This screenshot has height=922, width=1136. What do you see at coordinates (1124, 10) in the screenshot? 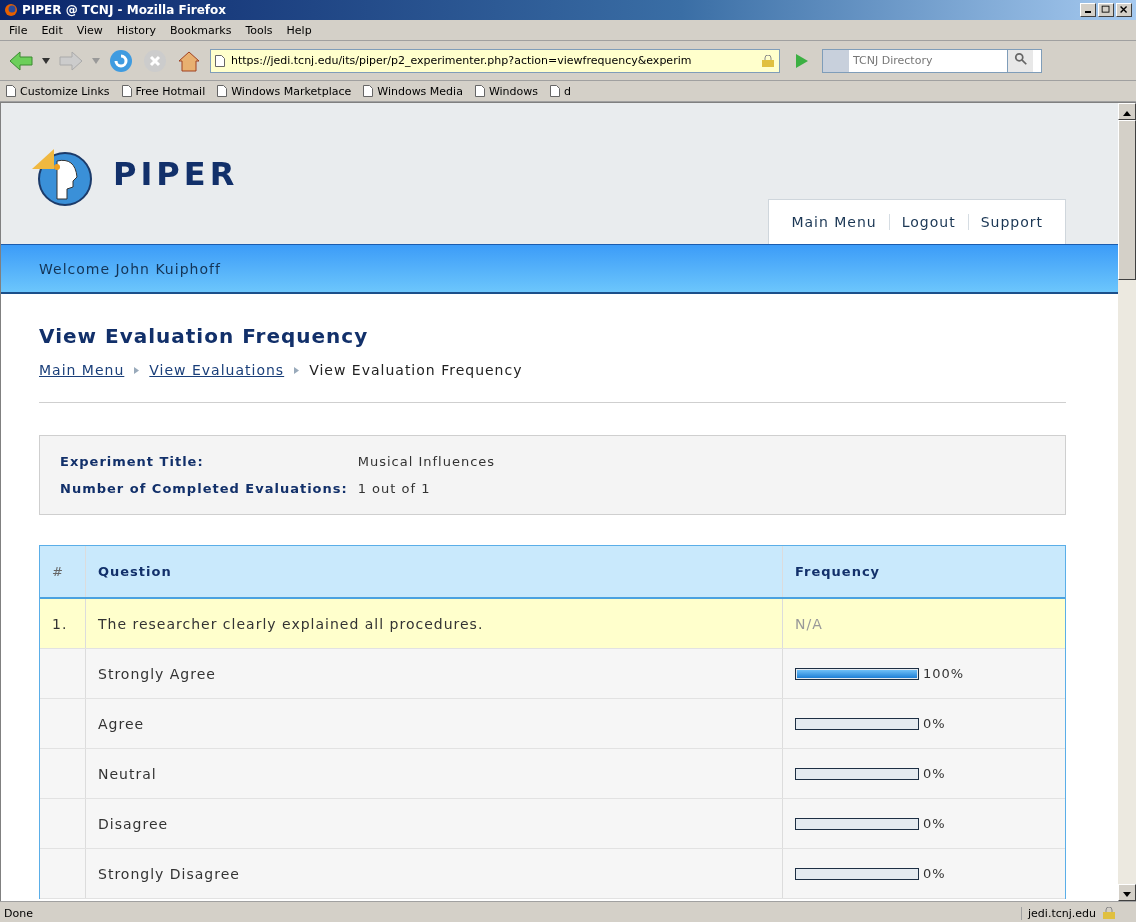
I see `close-button` at bounding box center [1124, 10].